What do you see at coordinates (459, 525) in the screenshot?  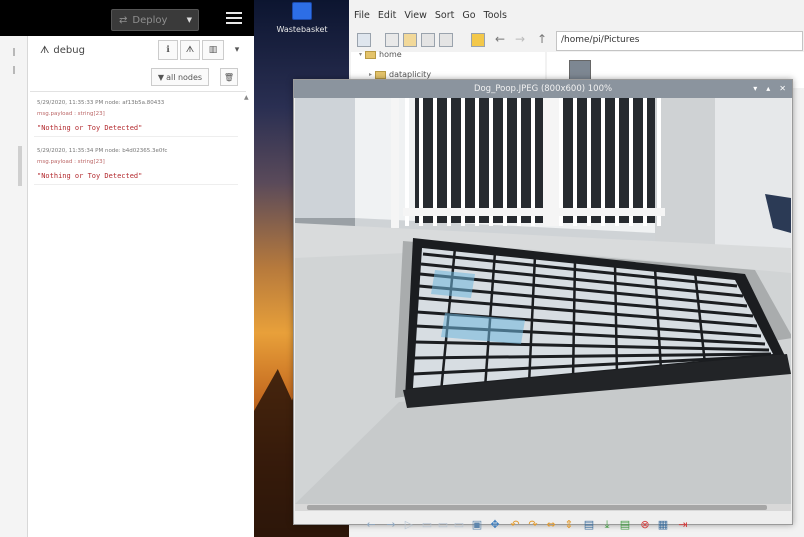 I see `fit-icon: ▭` at bounding box center [459, 525].